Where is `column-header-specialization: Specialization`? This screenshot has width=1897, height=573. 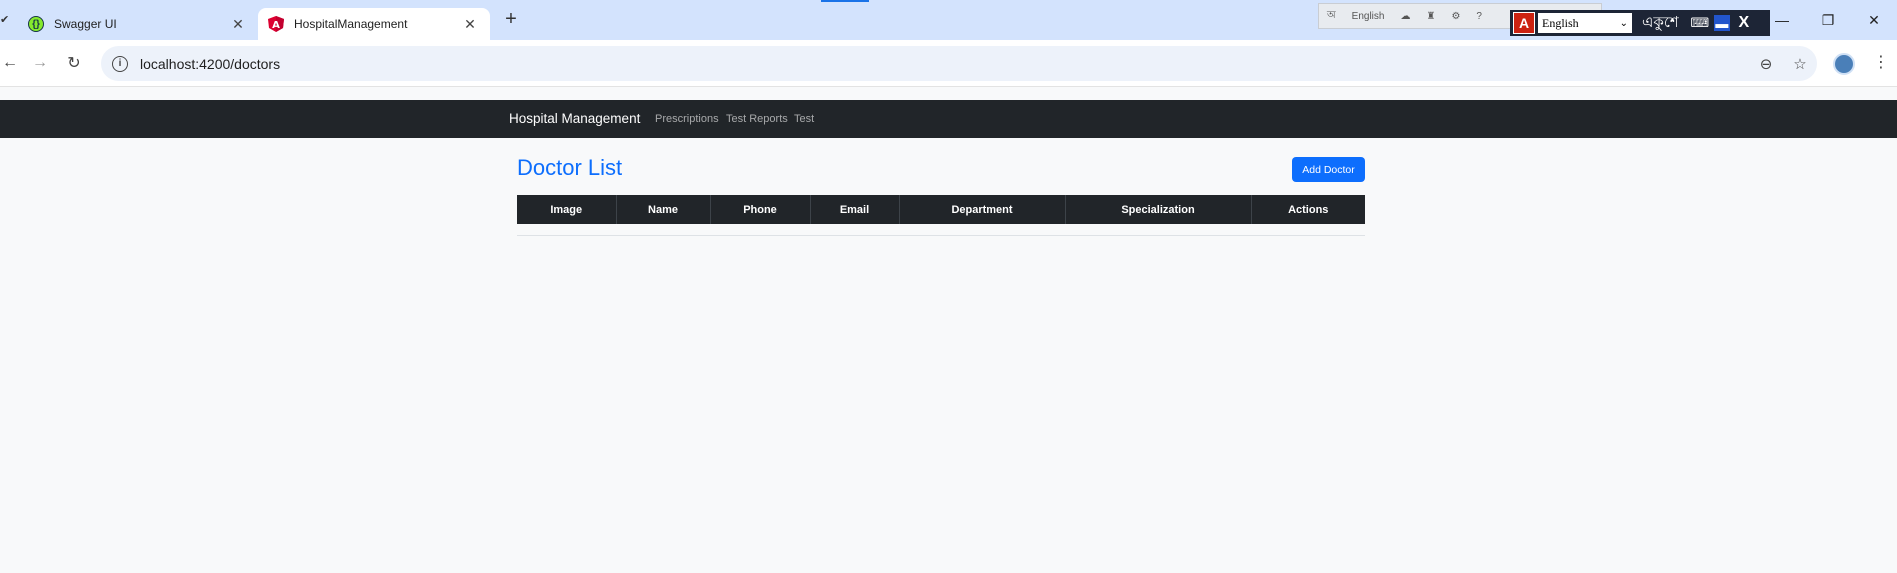 column-header-specialization: Specialization is located at coordinates (1158, 209).